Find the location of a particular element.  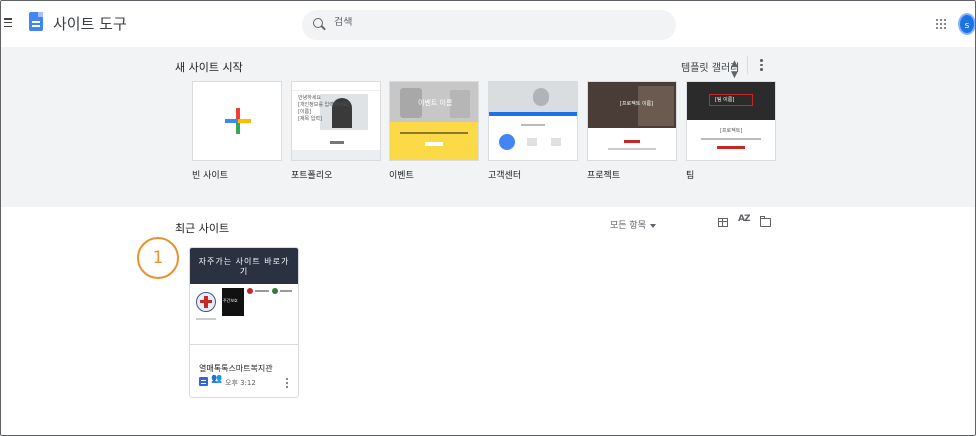

sites-file-icon is located at coordinates (203, 381).